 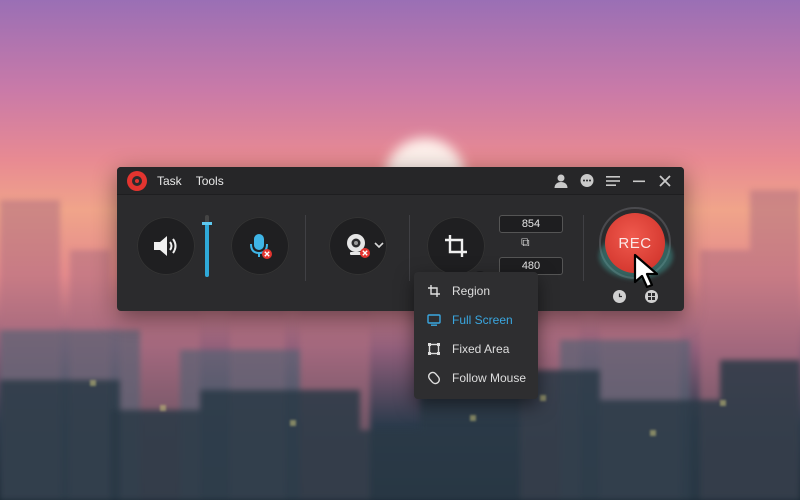 I want to click on width-field: 854, so click(x=531, y=224).